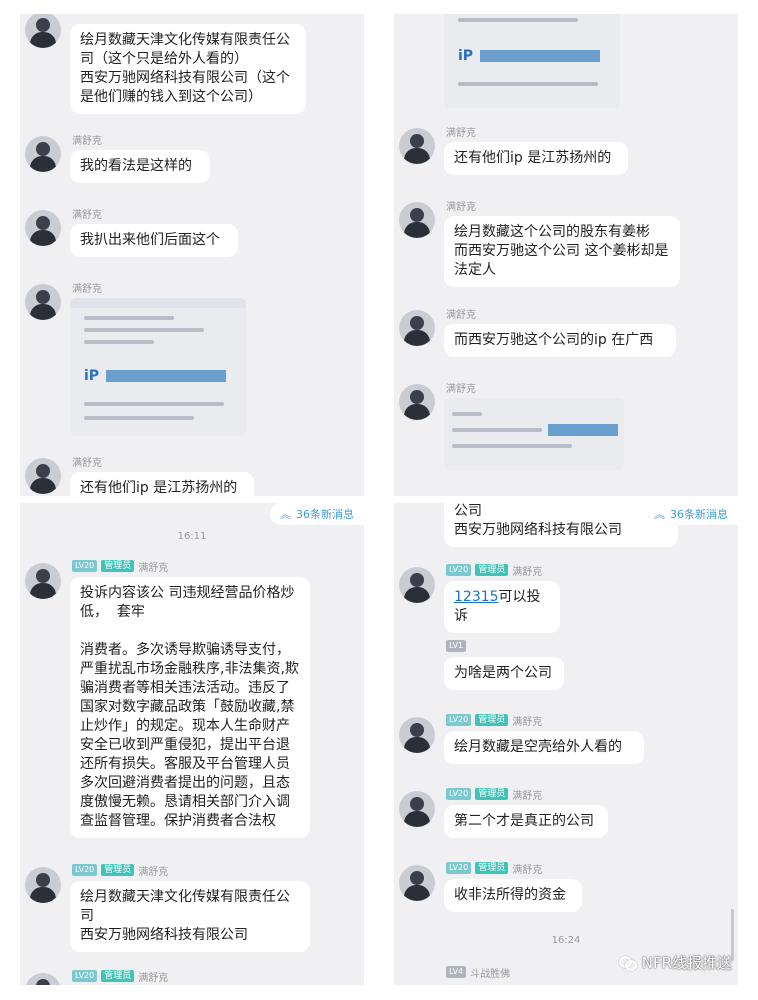  I want to click on watermark: NFR线报推送, so click(675, 962).